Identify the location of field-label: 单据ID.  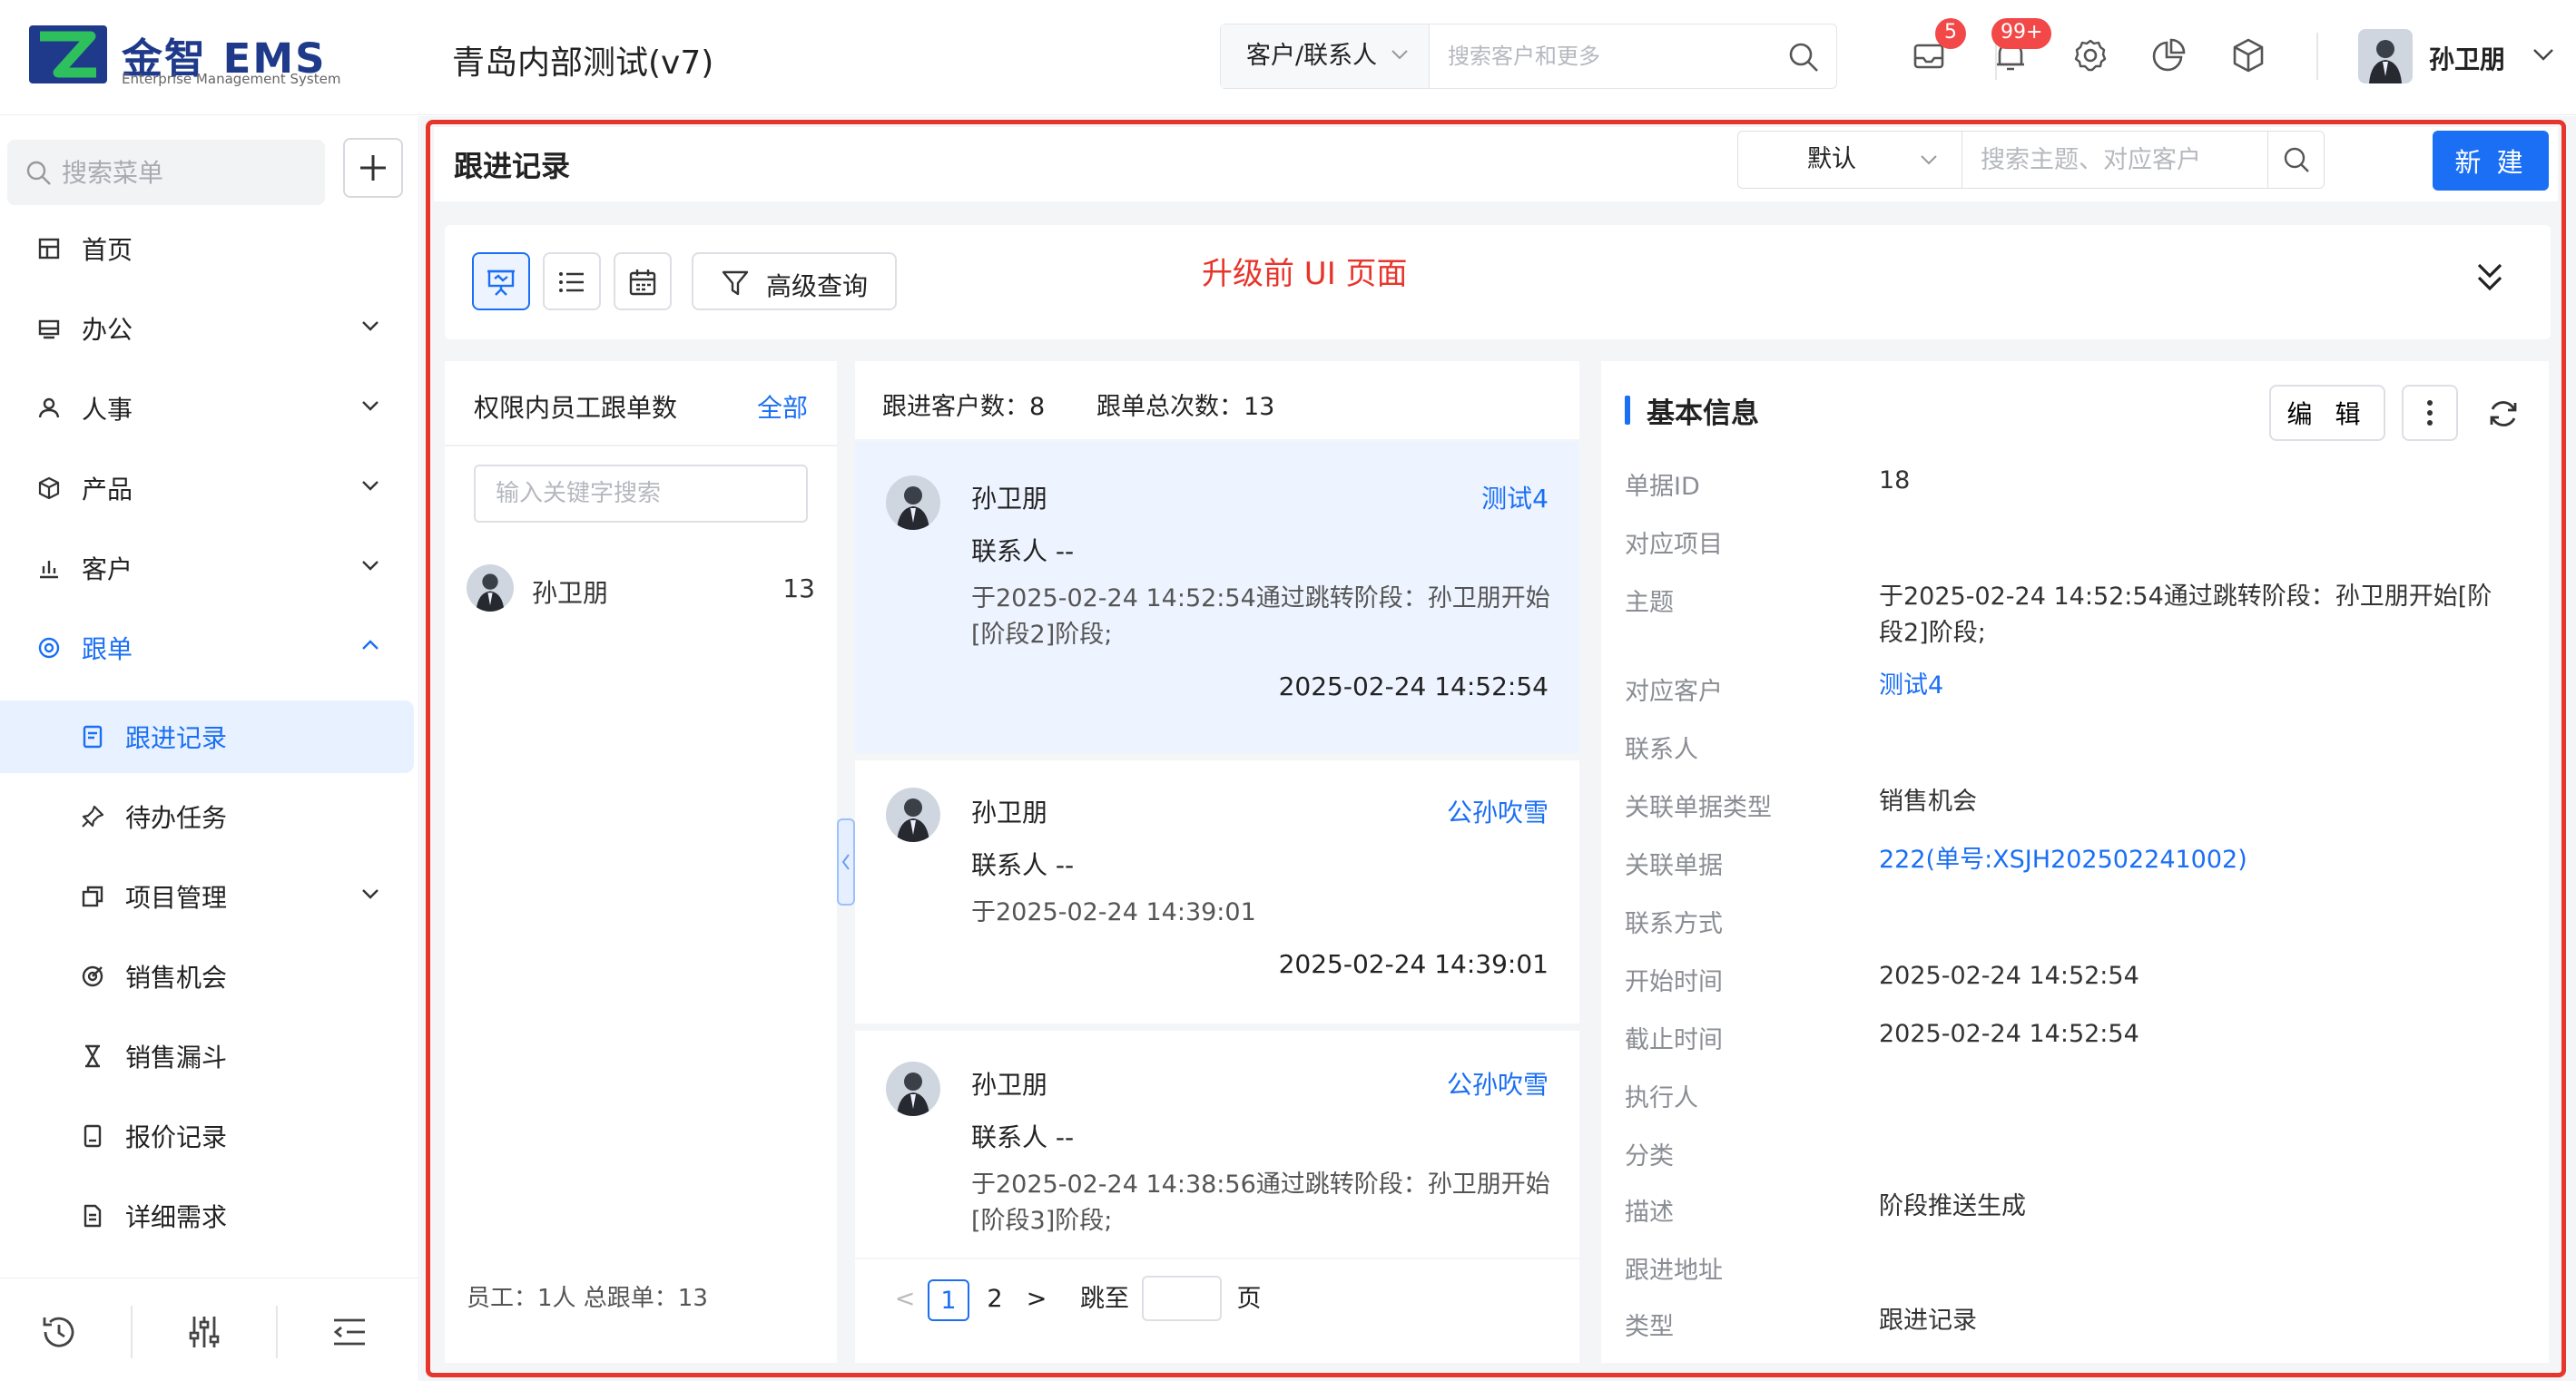
(1662, 487).